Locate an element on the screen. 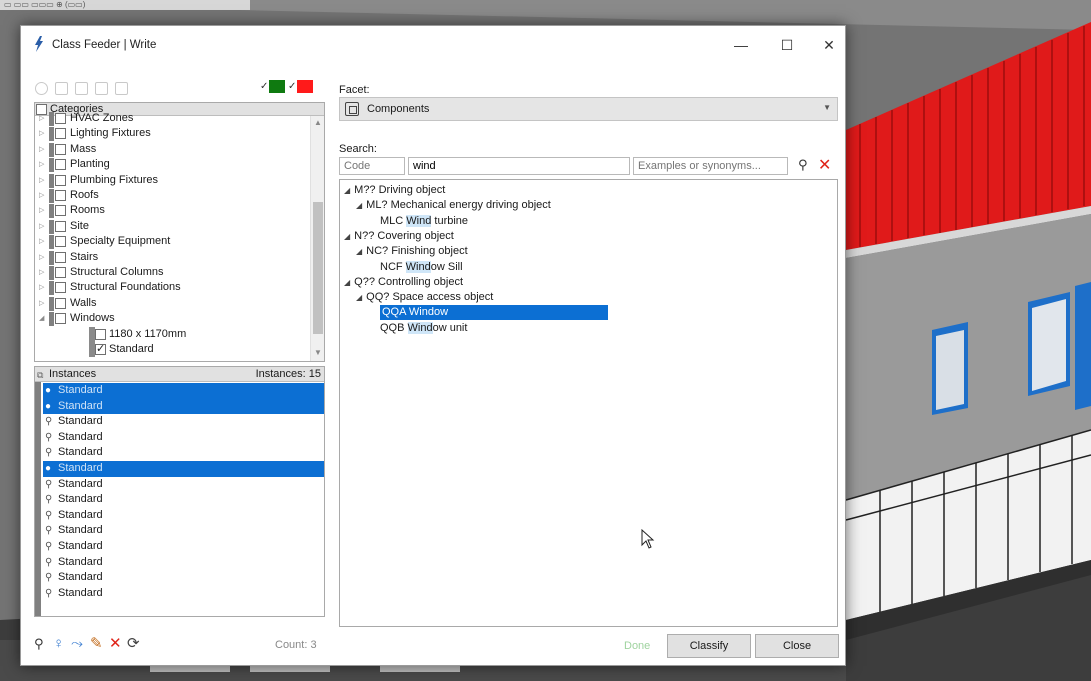 The width and height of the screenshot is (1091, 681). category-row: ▷ Lighting Fixtures is located at coordinates (173, 134).